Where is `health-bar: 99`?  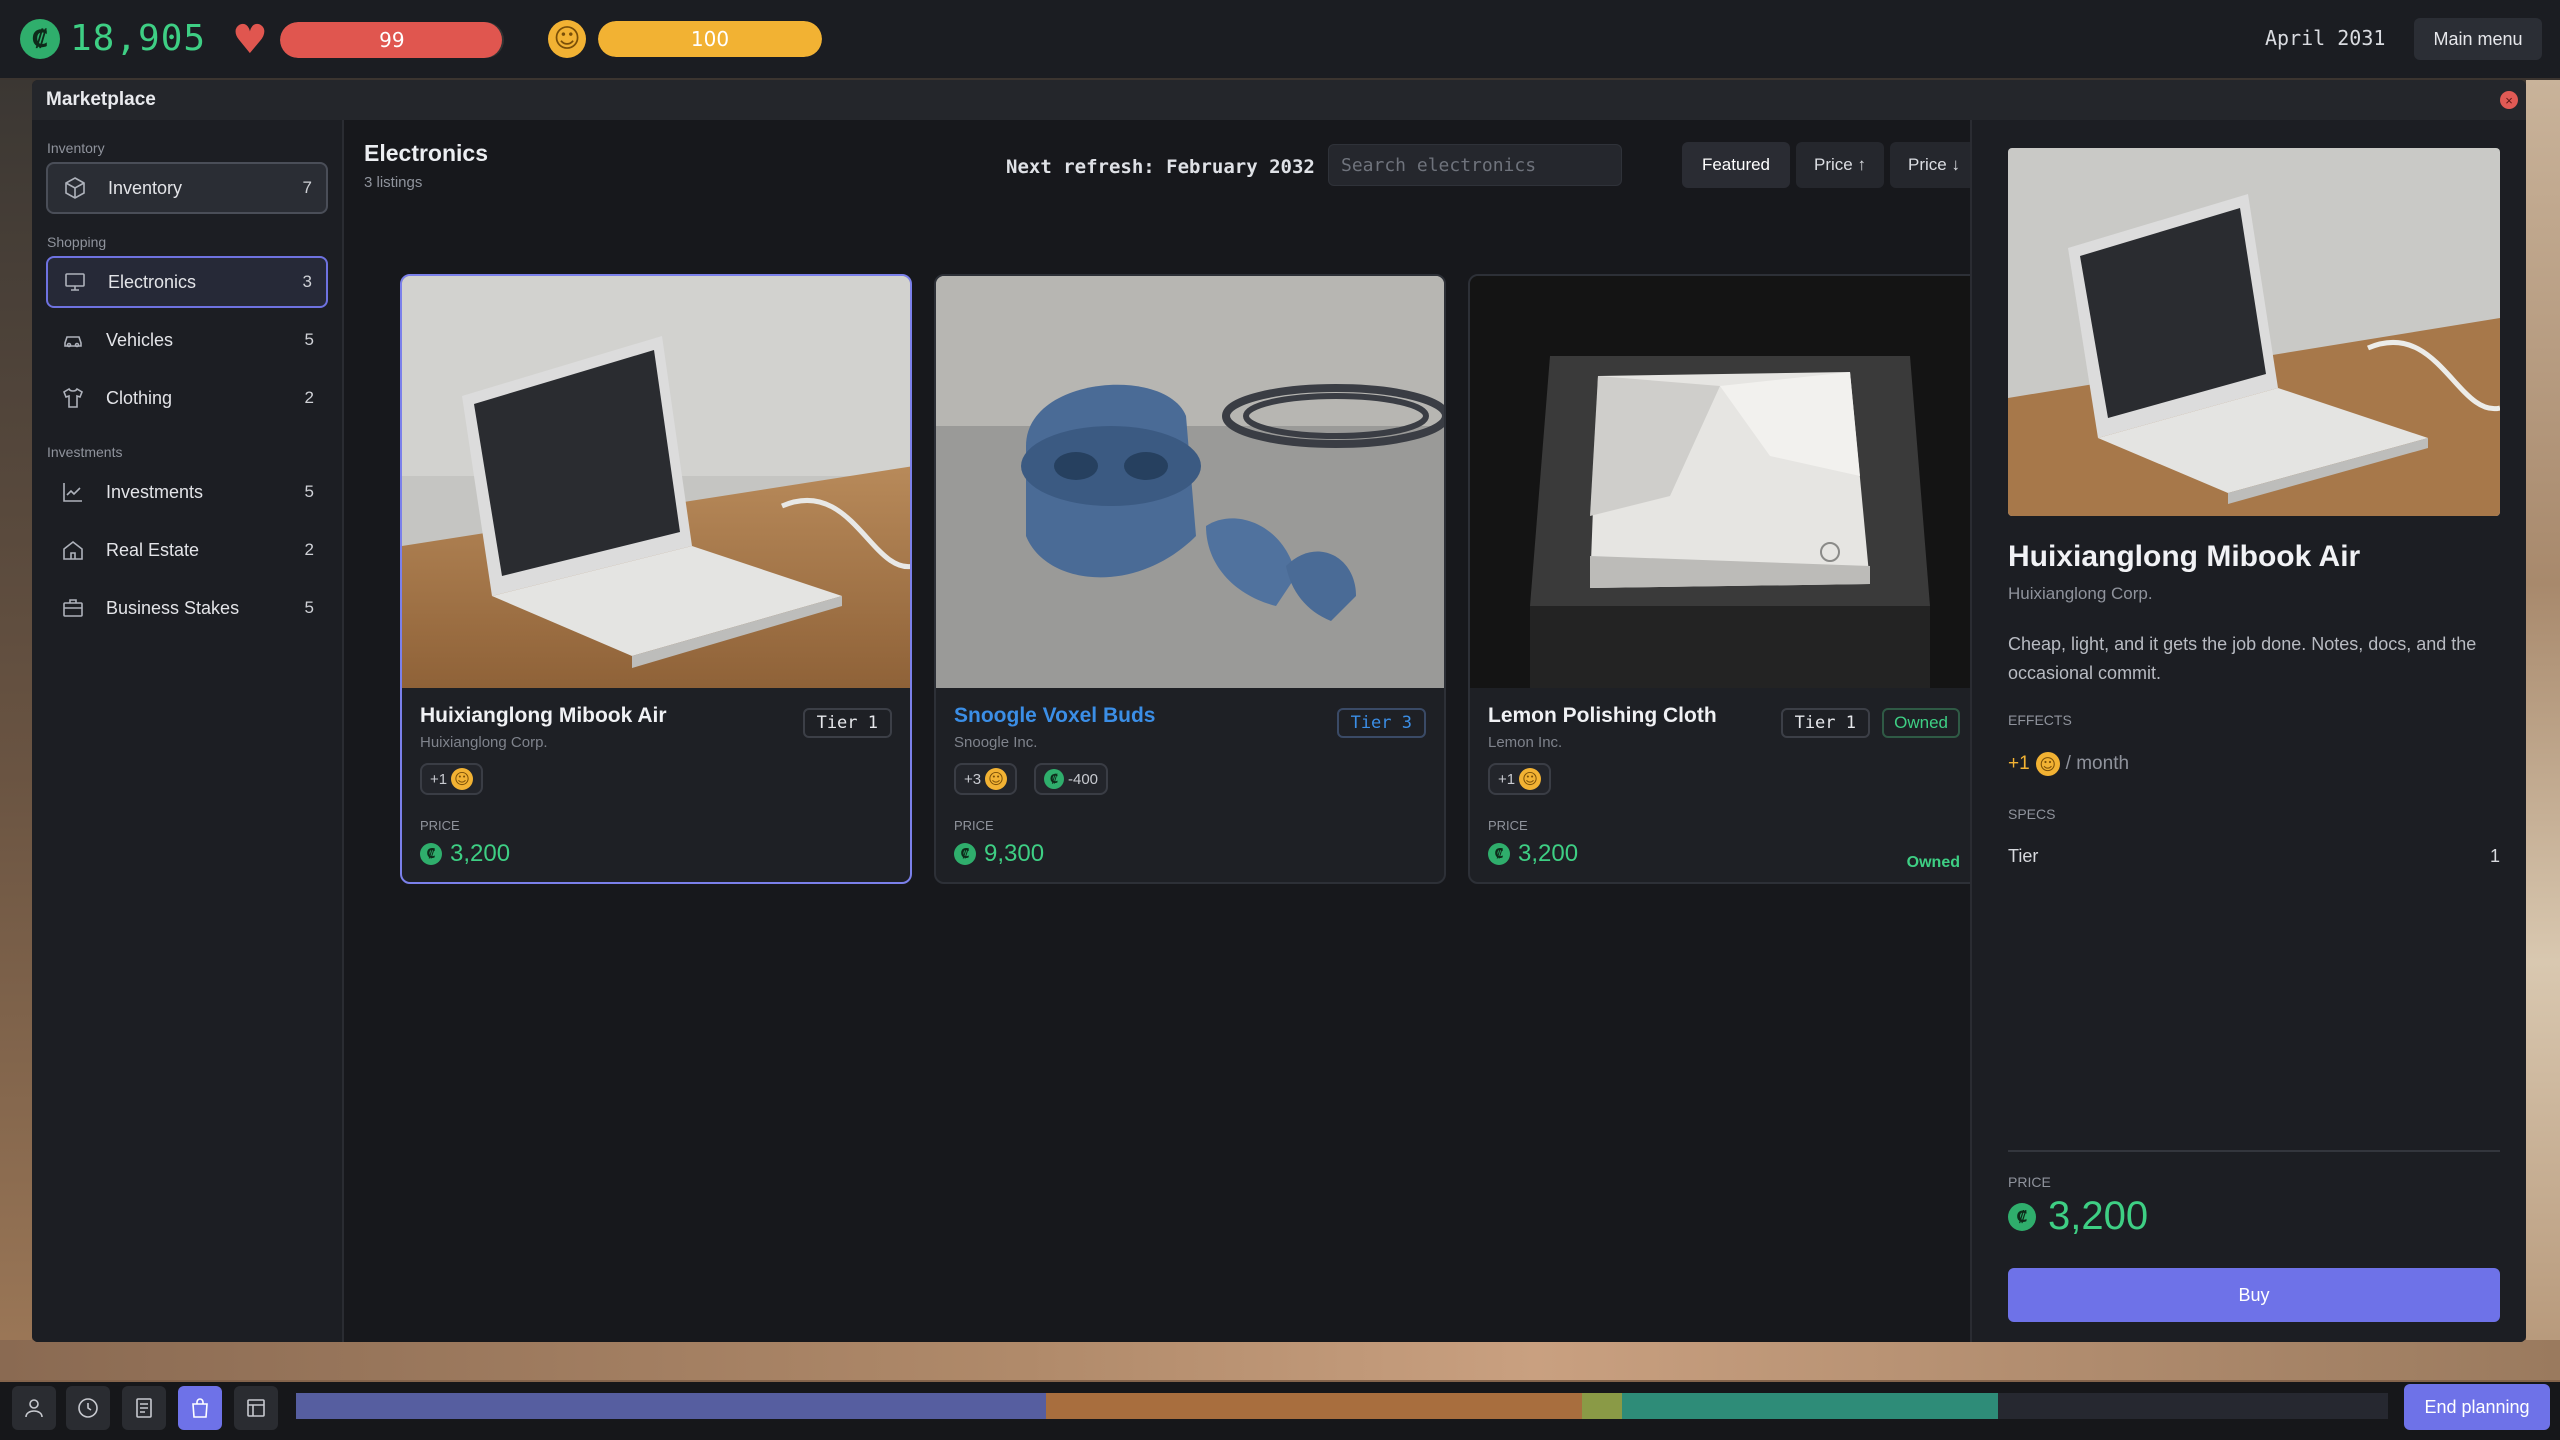
health-bar: 99 is located at coordinates (391, 40).